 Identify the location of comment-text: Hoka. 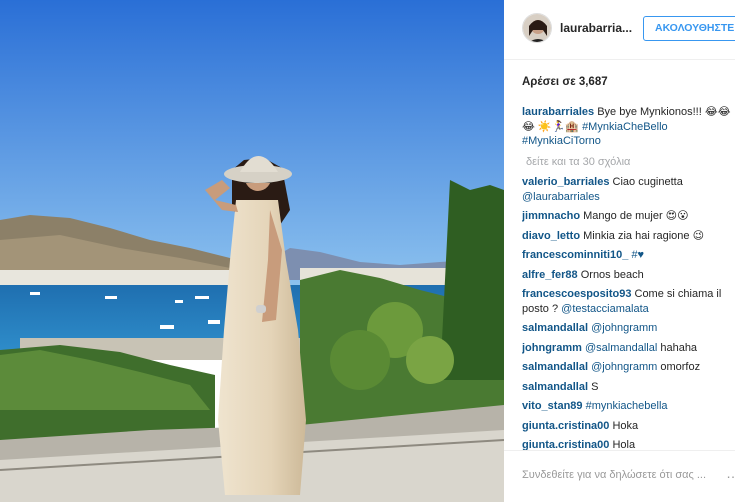
(625, 425).